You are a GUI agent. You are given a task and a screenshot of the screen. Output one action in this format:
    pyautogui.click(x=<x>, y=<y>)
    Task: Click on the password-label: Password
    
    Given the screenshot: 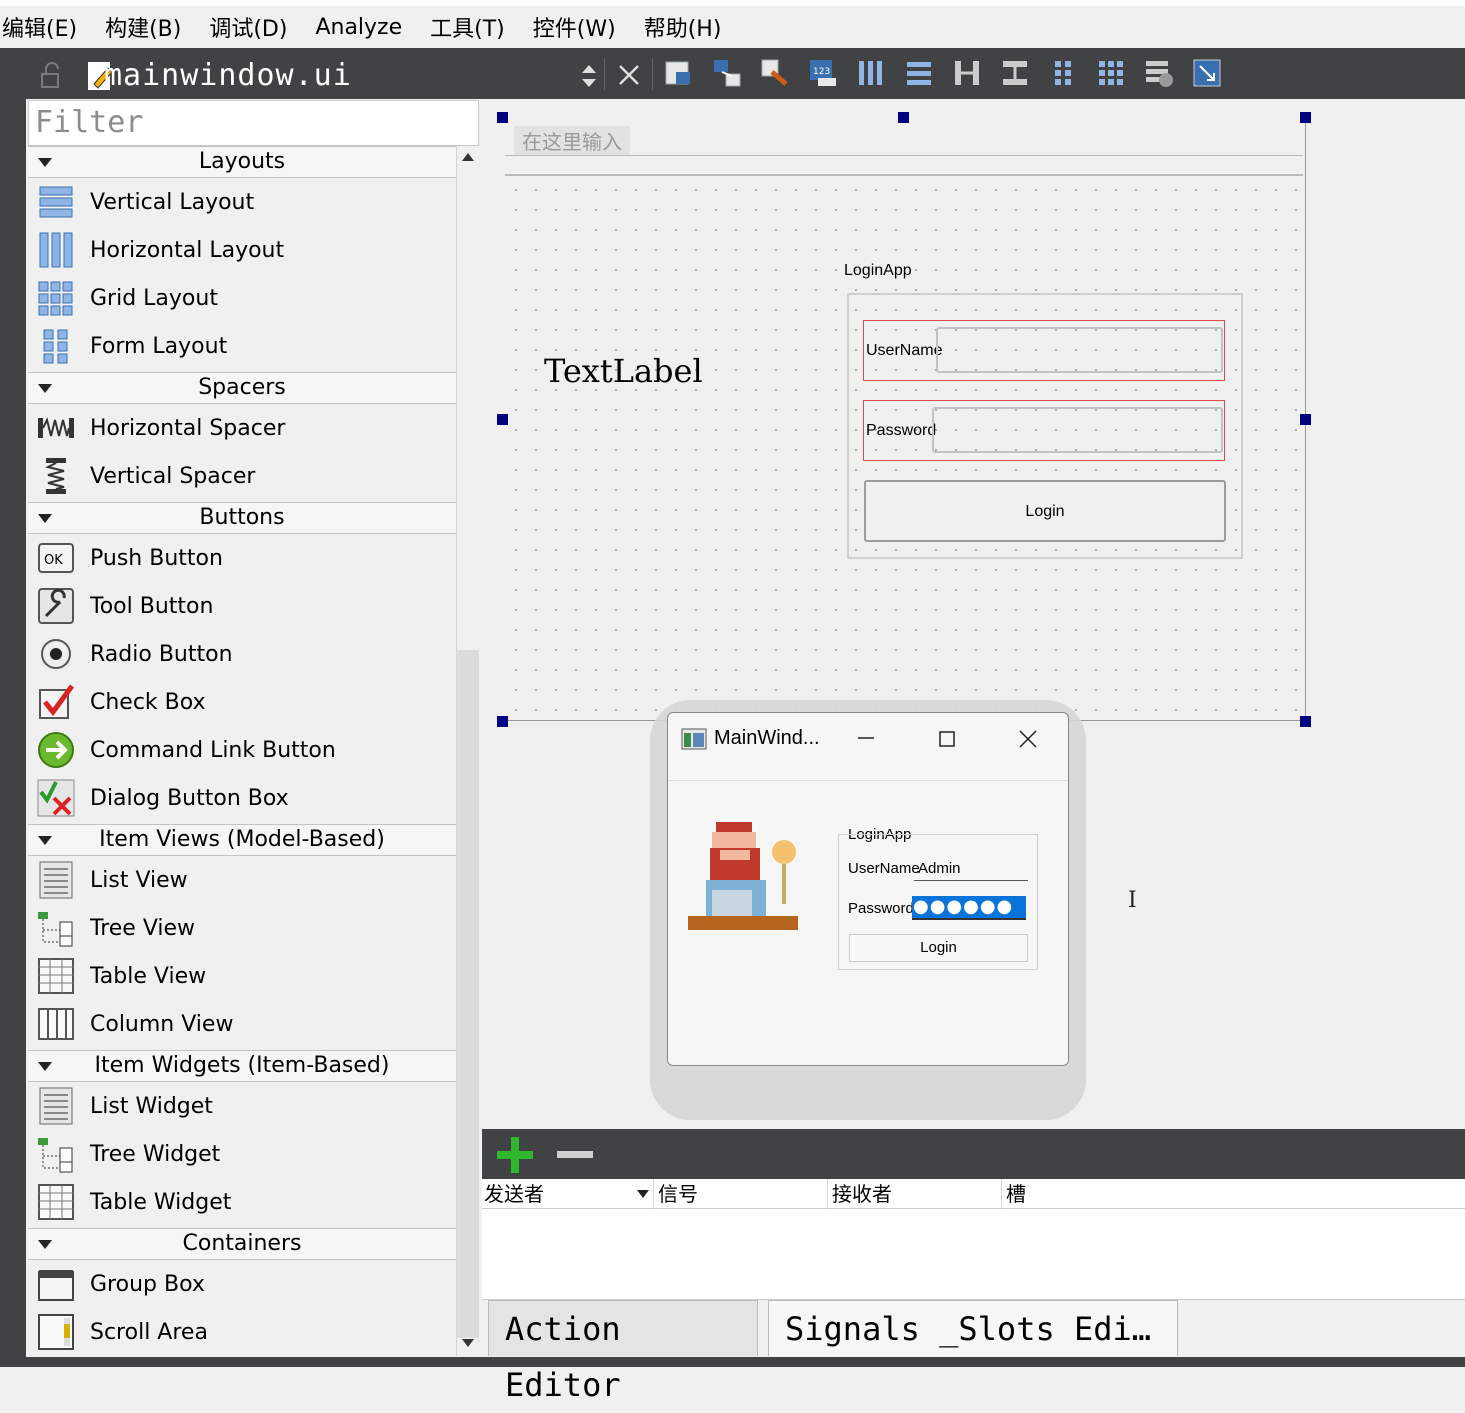 What is the action you would take?
    pyautogui.click(x=901, y=431)
    